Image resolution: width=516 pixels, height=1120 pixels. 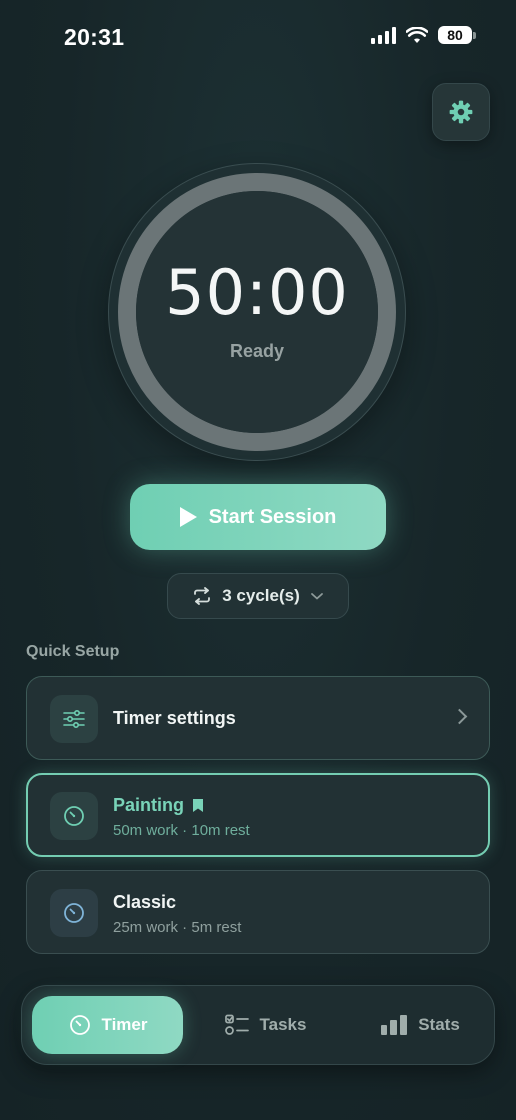 What do you see at coordinates (198, 805) in the screenshot?
I see `bookmark-icon` at bounding box center [198, 805].